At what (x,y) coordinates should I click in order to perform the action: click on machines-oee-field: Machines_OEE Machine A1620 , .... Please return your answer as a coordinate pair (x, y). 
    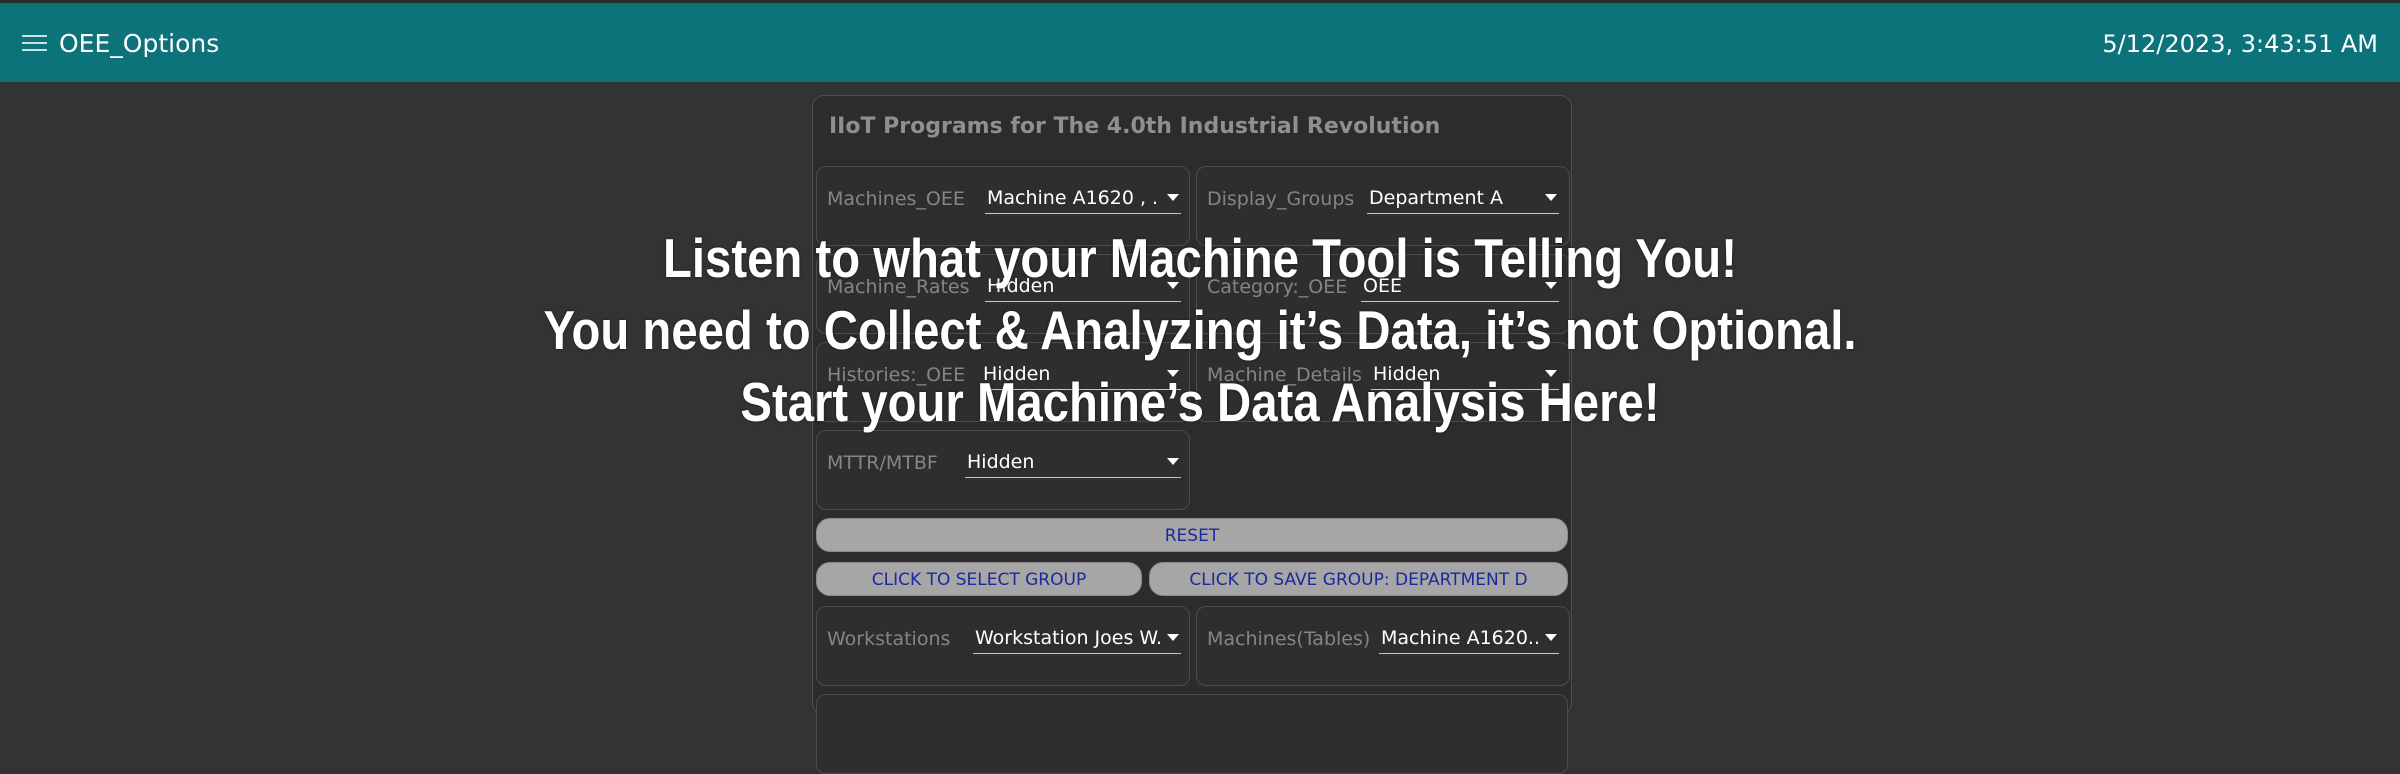
    Looking at the image, I should click on (1003, 206).